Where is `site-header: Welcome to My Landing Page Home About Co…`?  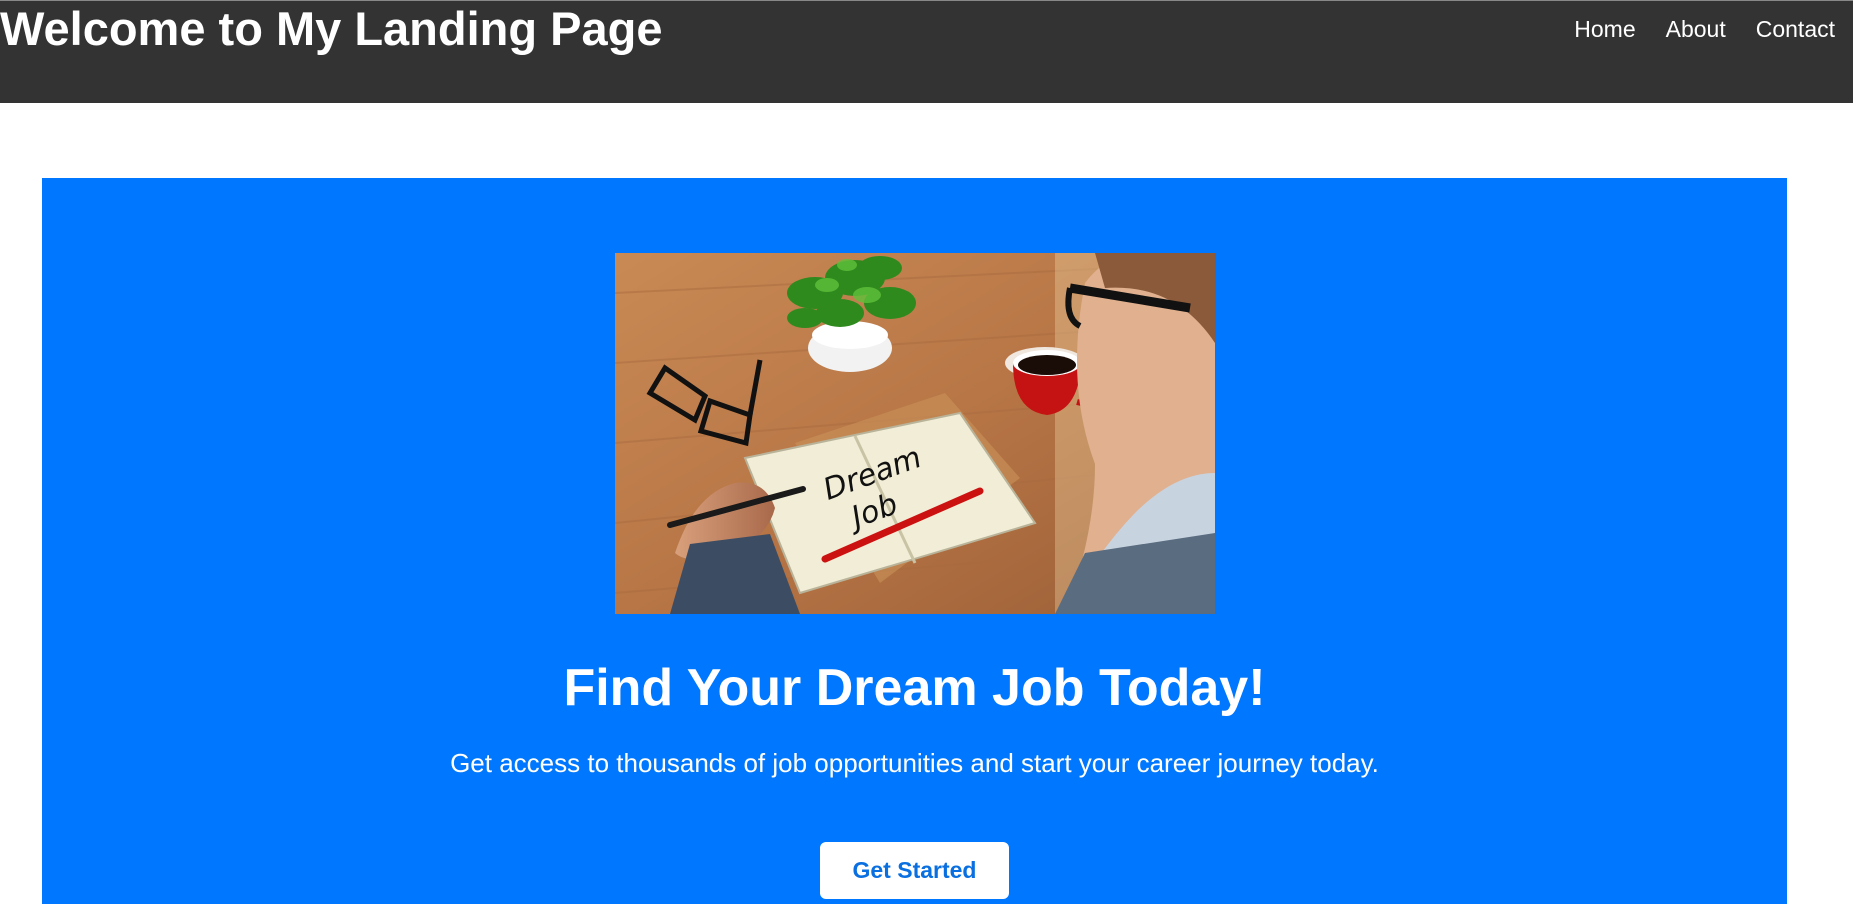 site-header: Welcome to My Landing Page Home About Co… is located at coordinates (926, 51).